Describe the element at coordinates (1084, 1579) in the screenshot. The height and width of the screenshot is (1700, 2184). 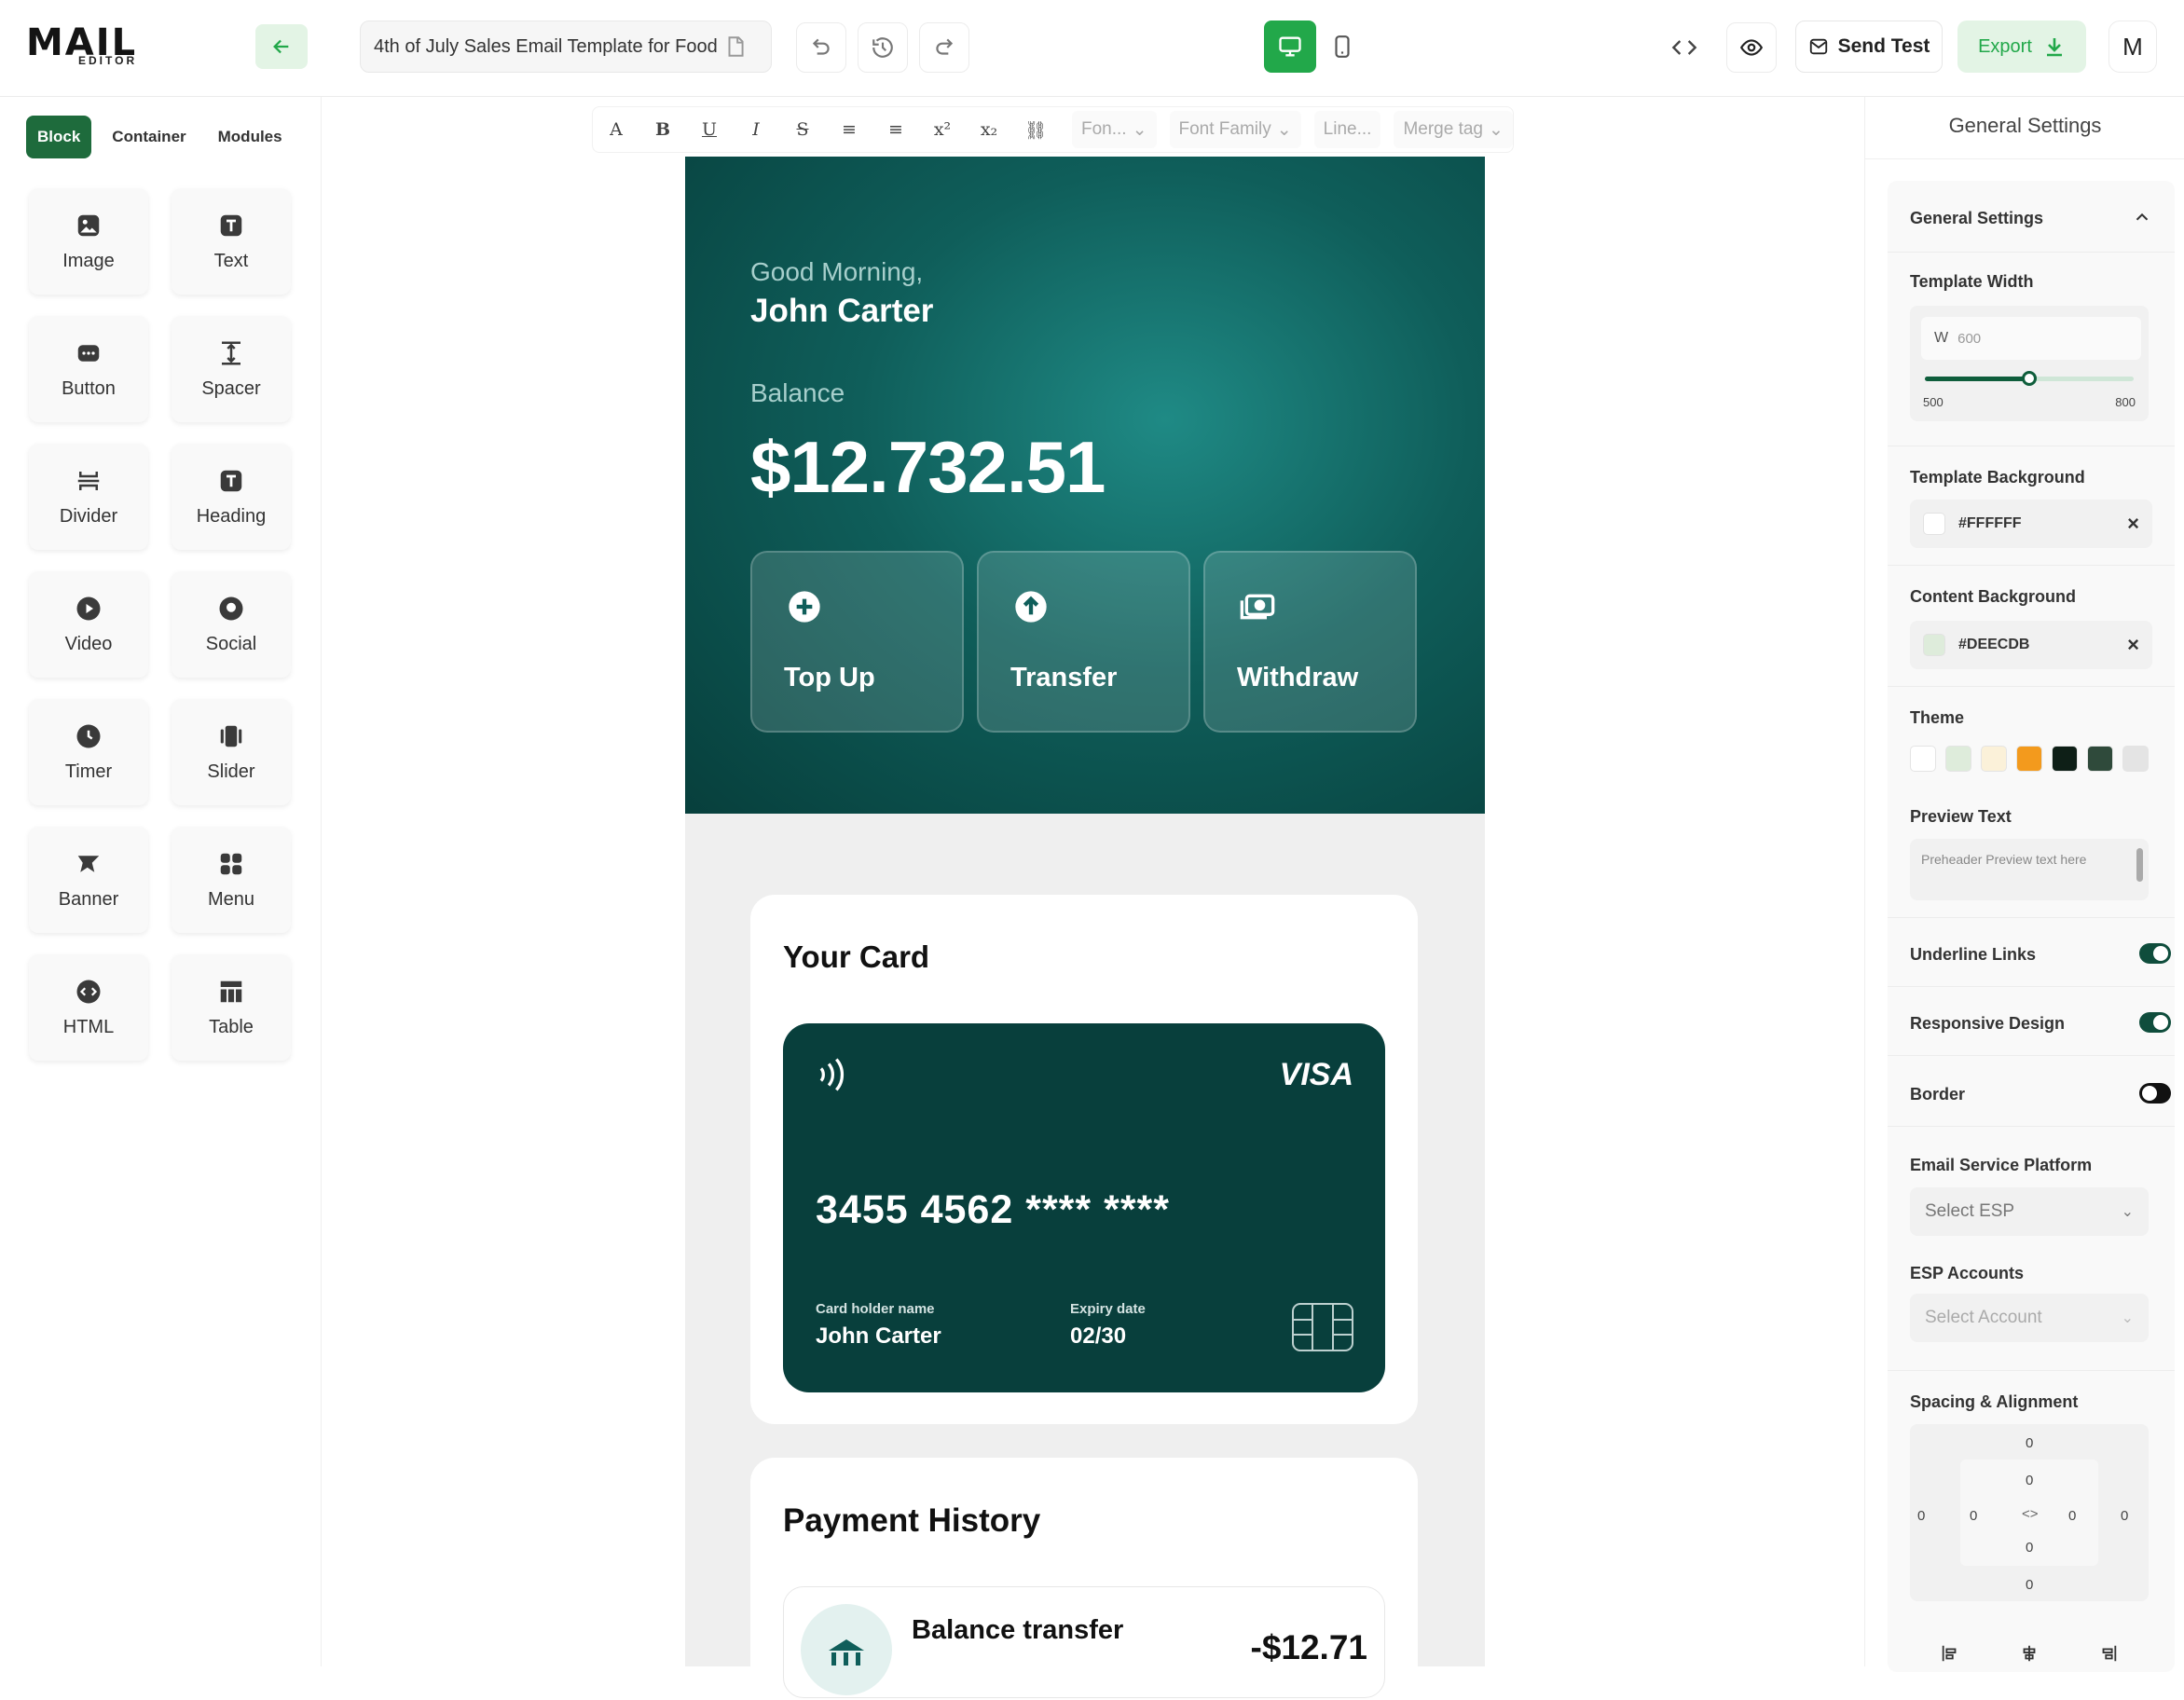
I see `payment-history-section: Payment History Balance transfer -$12.71` at that location.